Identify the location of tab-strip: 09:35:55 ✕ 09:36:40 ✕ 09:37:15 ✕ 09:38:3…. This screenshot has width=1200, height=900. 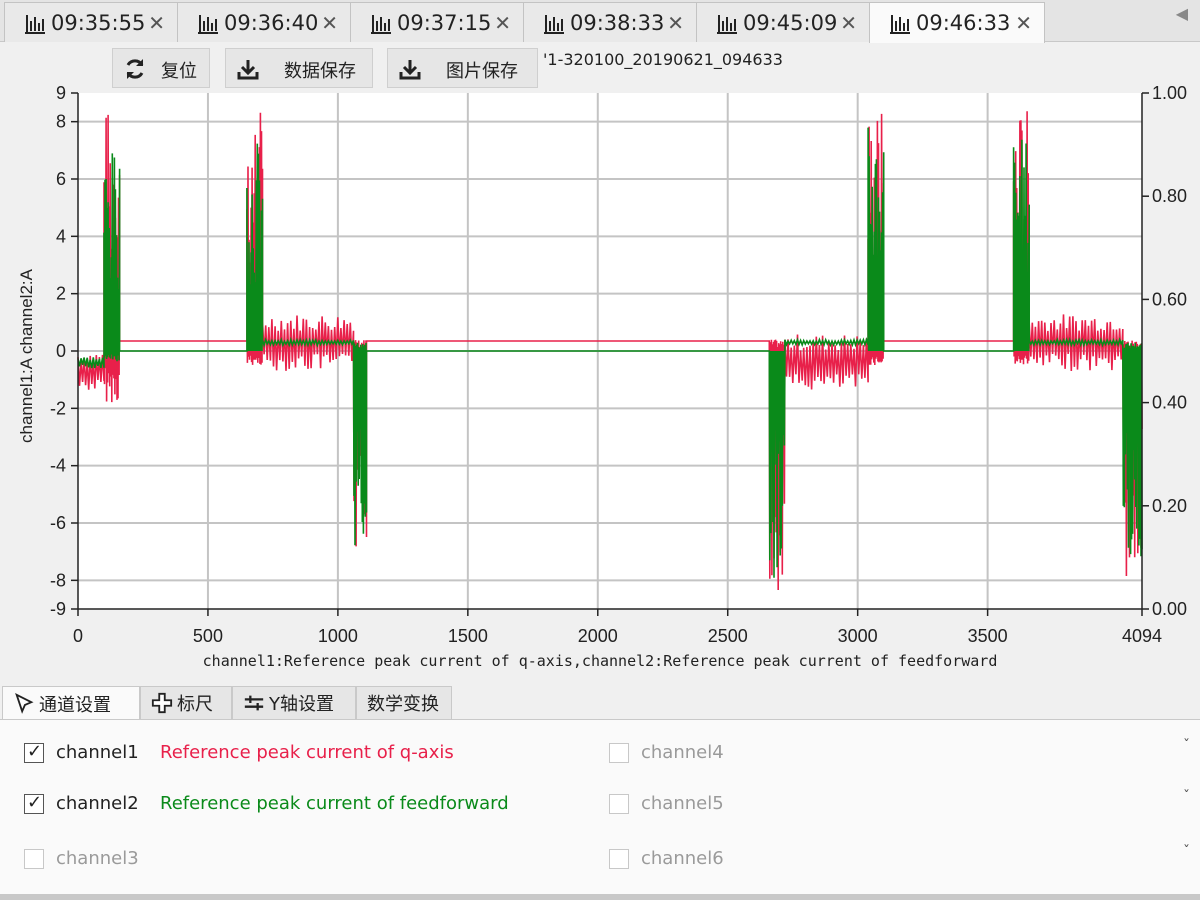
(600, 21).